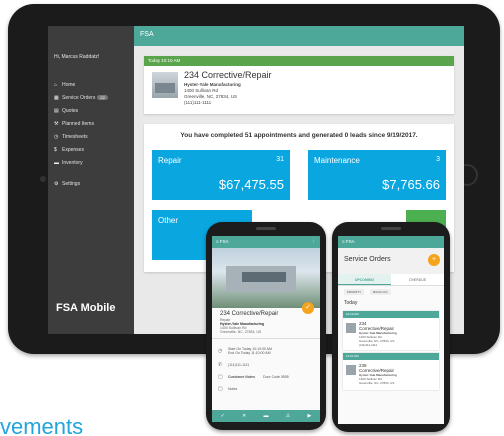 This screenshot has width=504, height=436. What do you see at coordinates (212, 84) in the screenshot?
I see `appointment-company: Hyster-Yale Manufacturing` at bounding box center [212, 84].